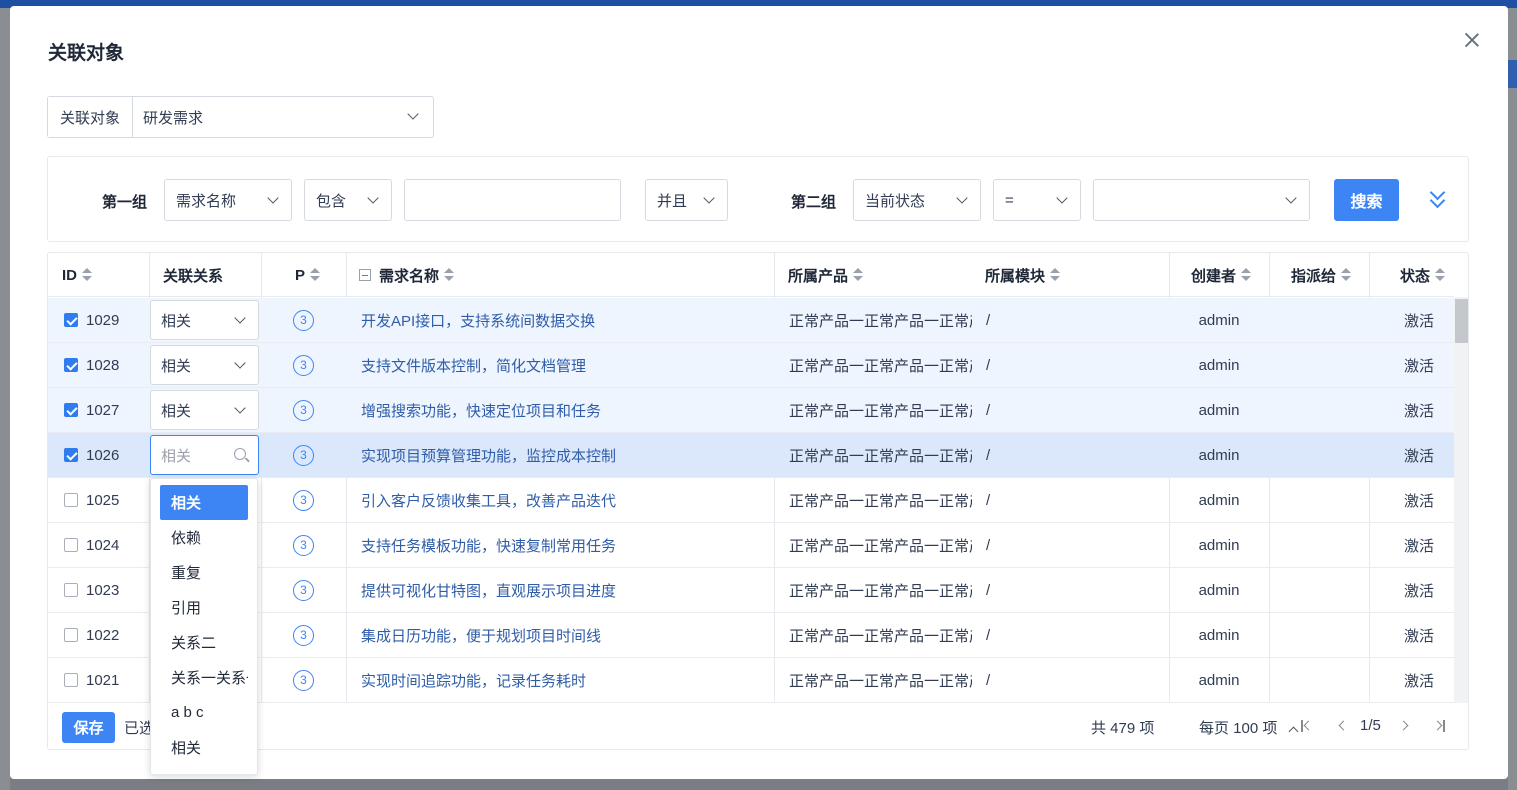  I want to click on relation-search-input: 相关, so click(204, 455).